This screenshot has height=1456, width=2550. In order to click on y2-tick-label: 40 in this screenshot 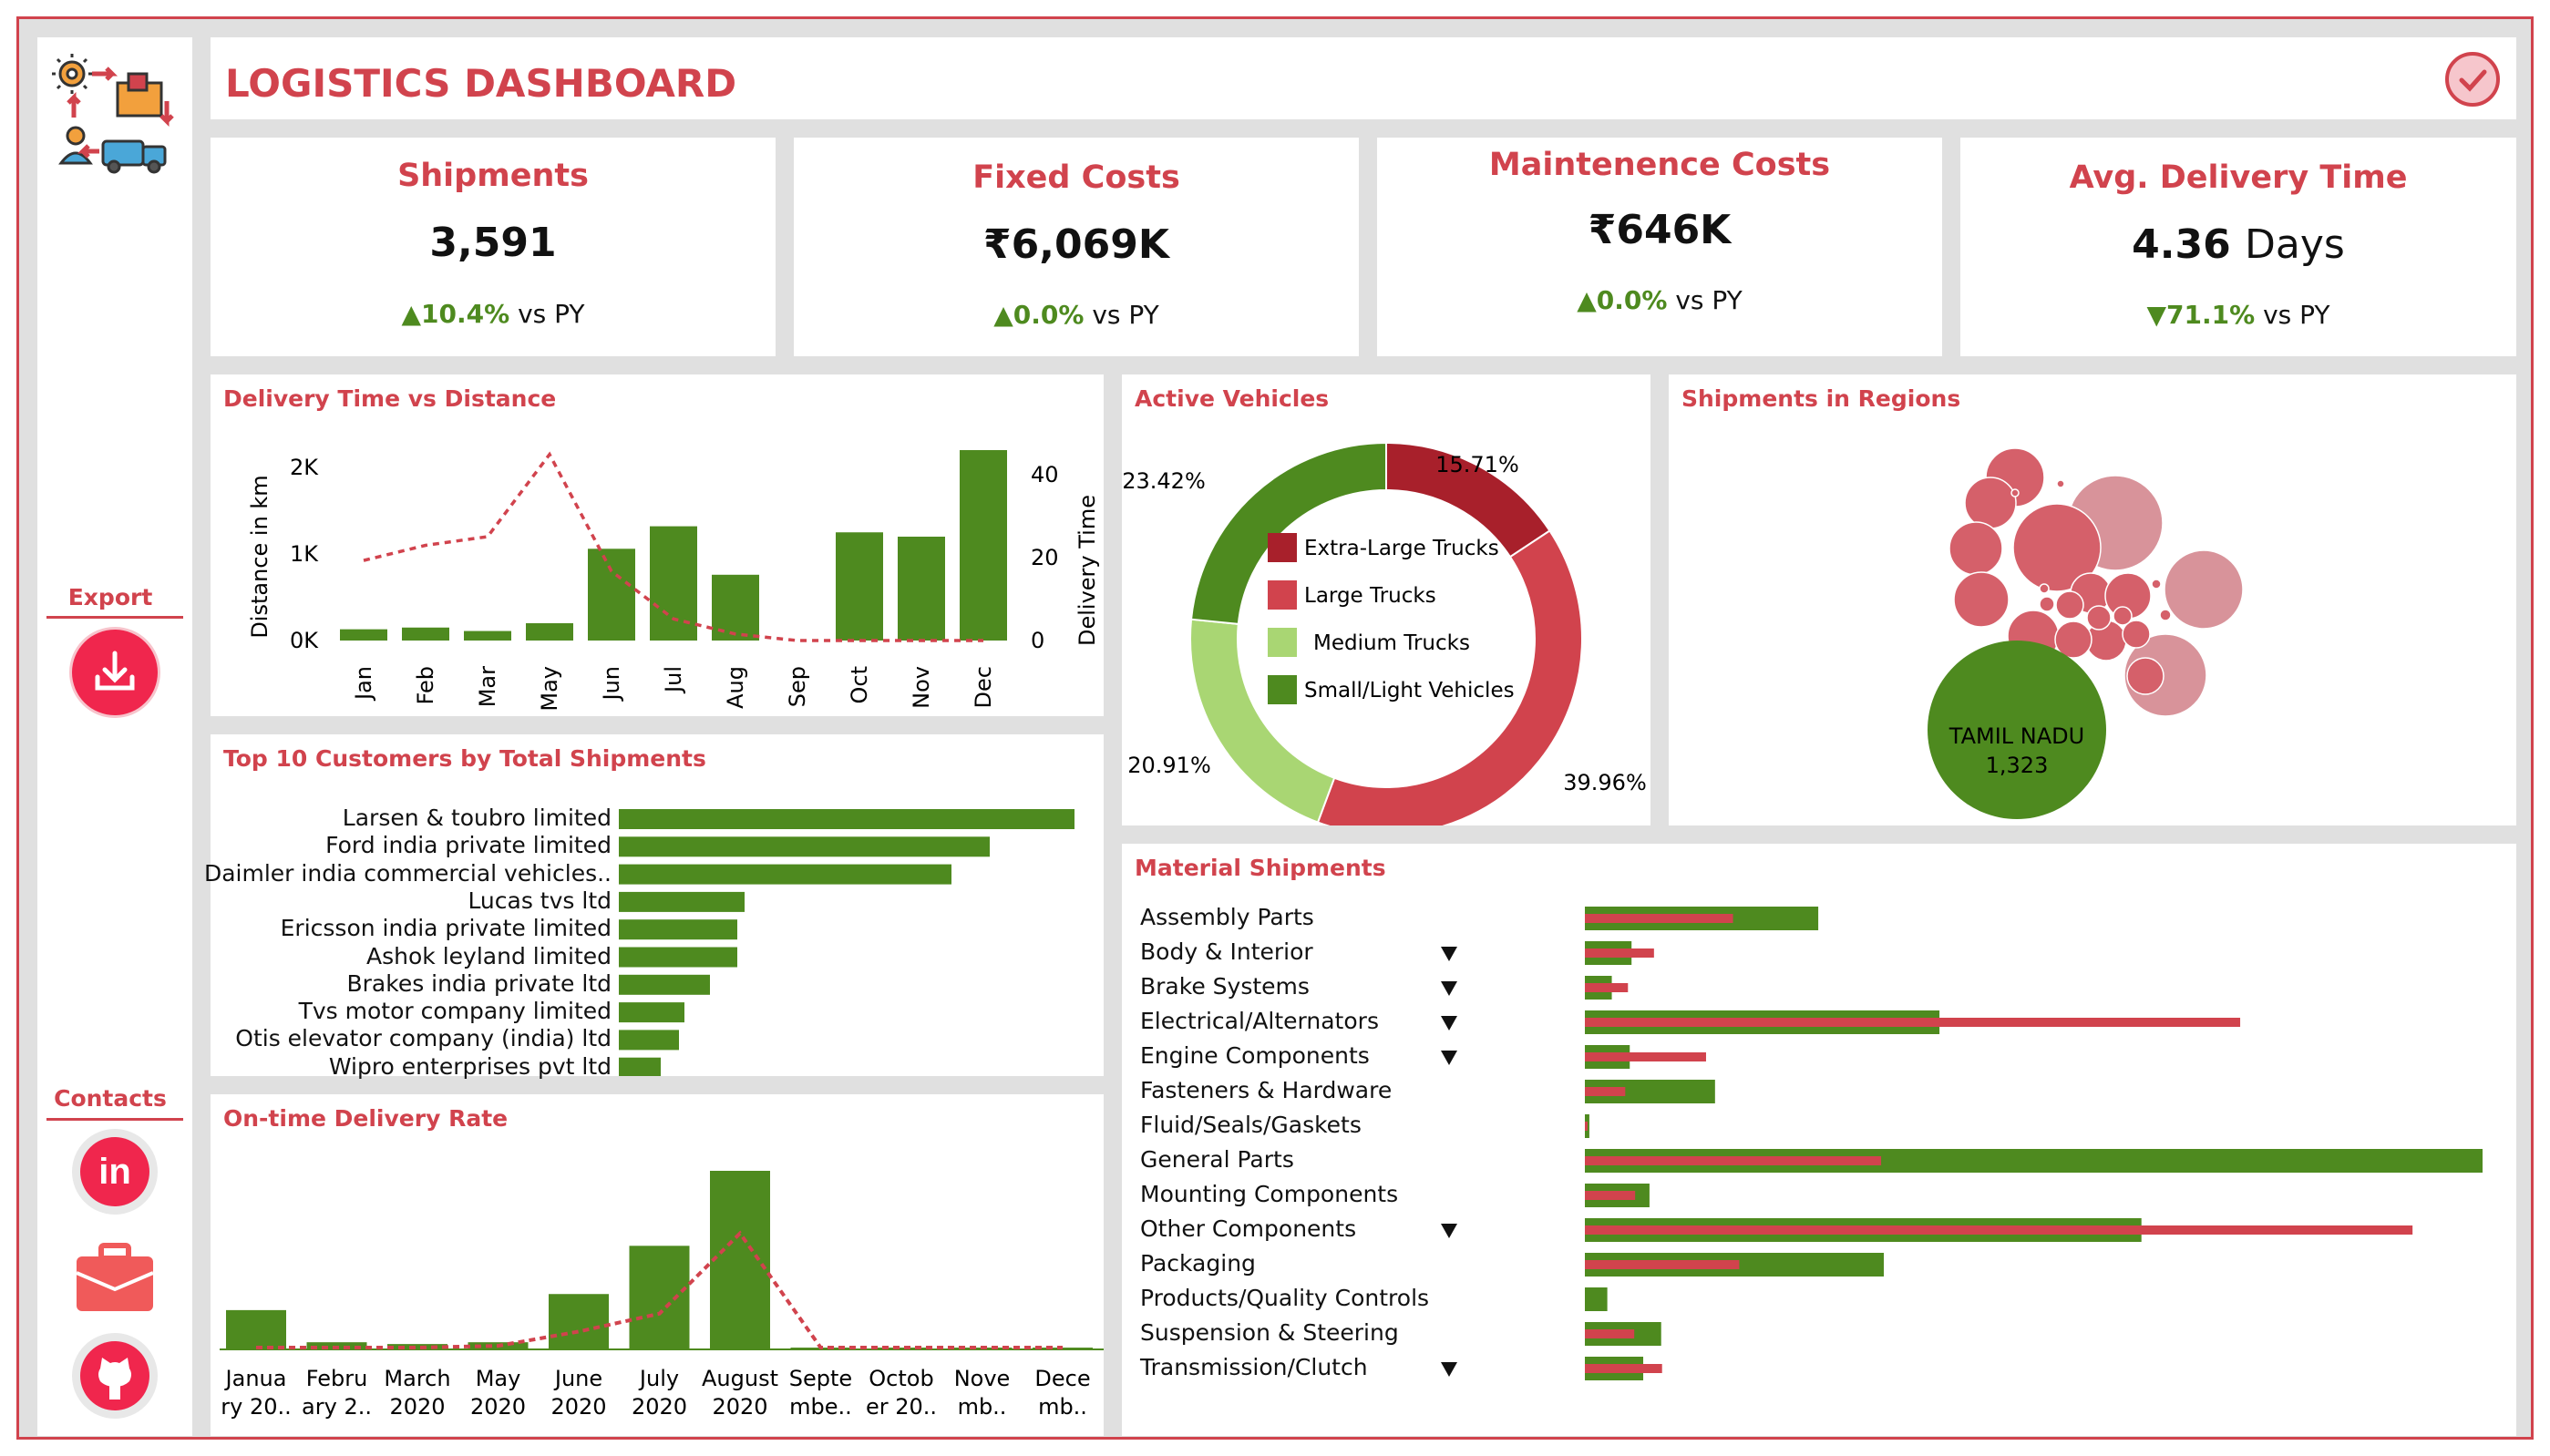, I will do `click(1045, 475)`.